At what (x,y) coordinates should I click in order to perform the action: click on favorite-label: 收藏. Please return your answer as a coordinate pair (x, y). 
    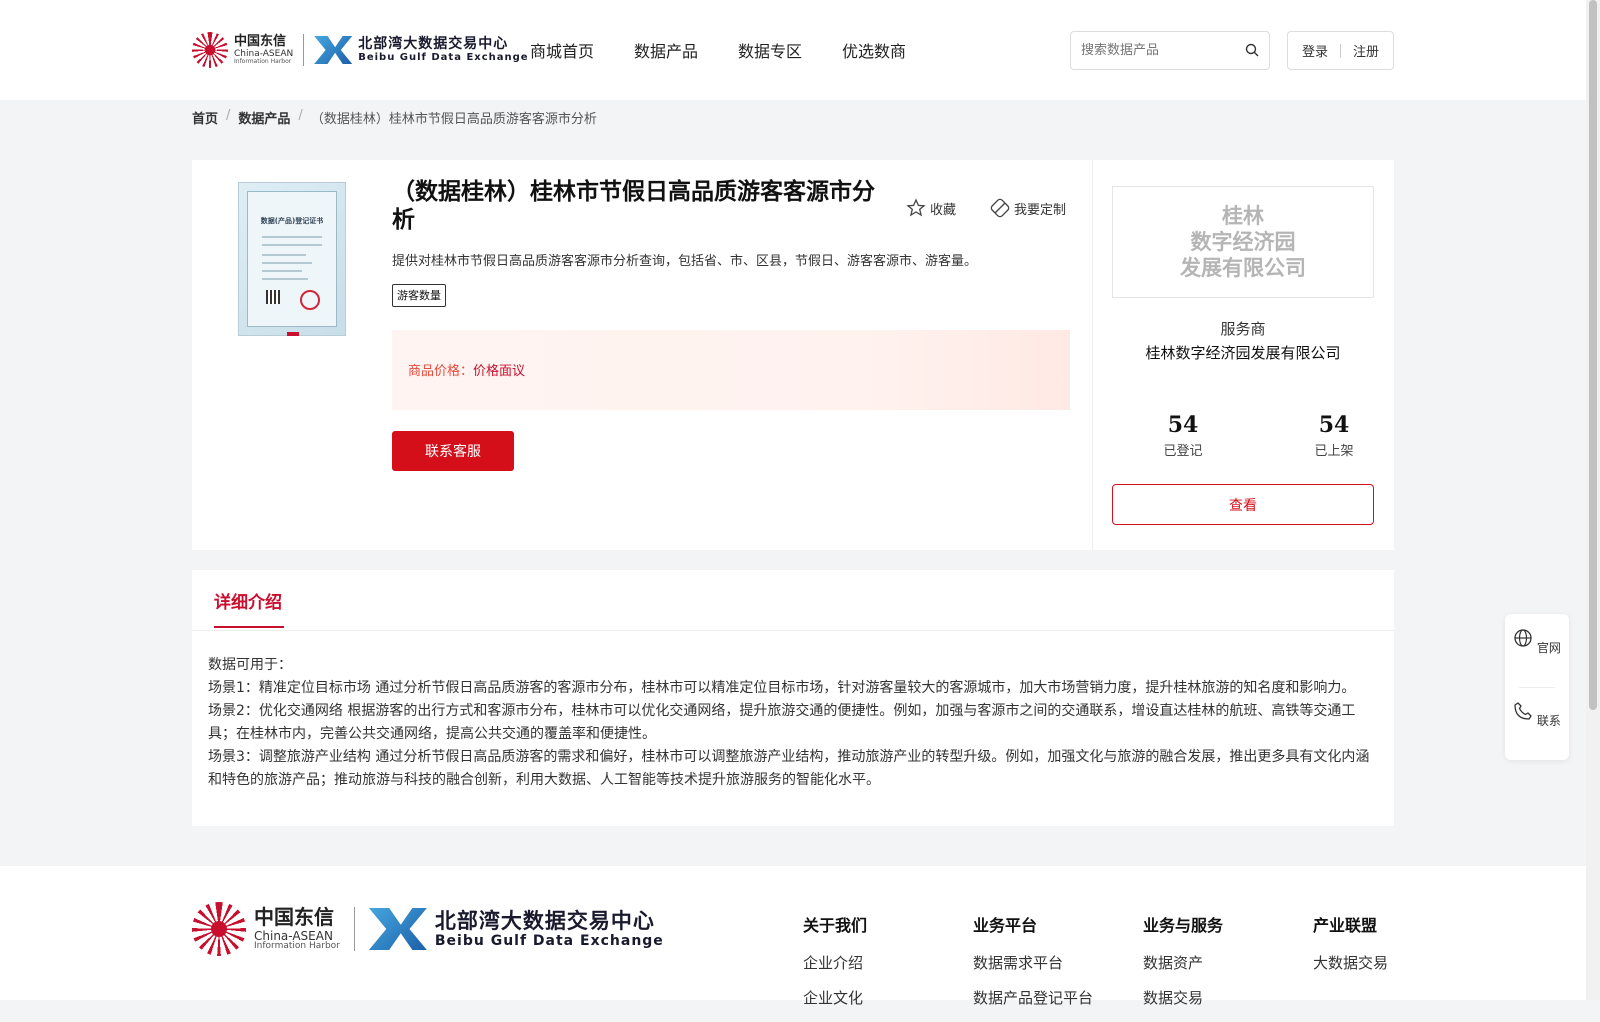
    Looking at the image, I should click on (943, 210).